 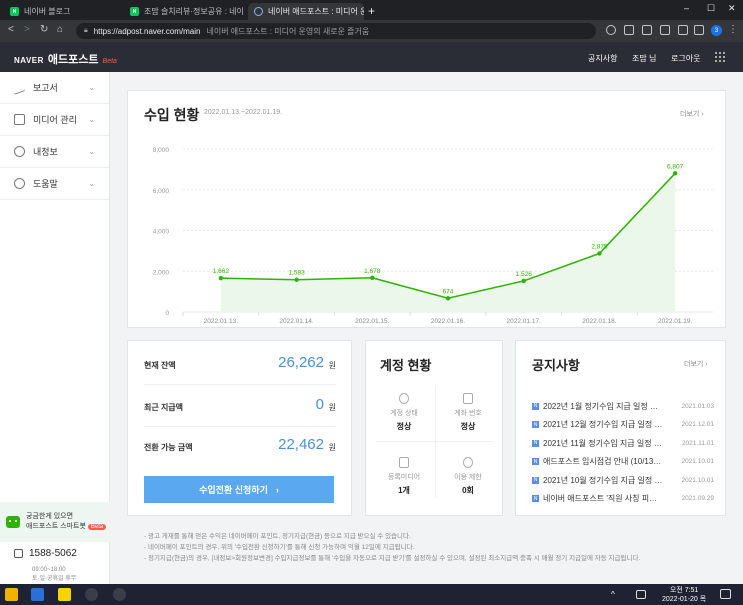 What do you see at coordinates (675, 321) in the screenshot?
I see `chart-x-tick-label: 2022.01.19.` at bounding box center [675, 321].